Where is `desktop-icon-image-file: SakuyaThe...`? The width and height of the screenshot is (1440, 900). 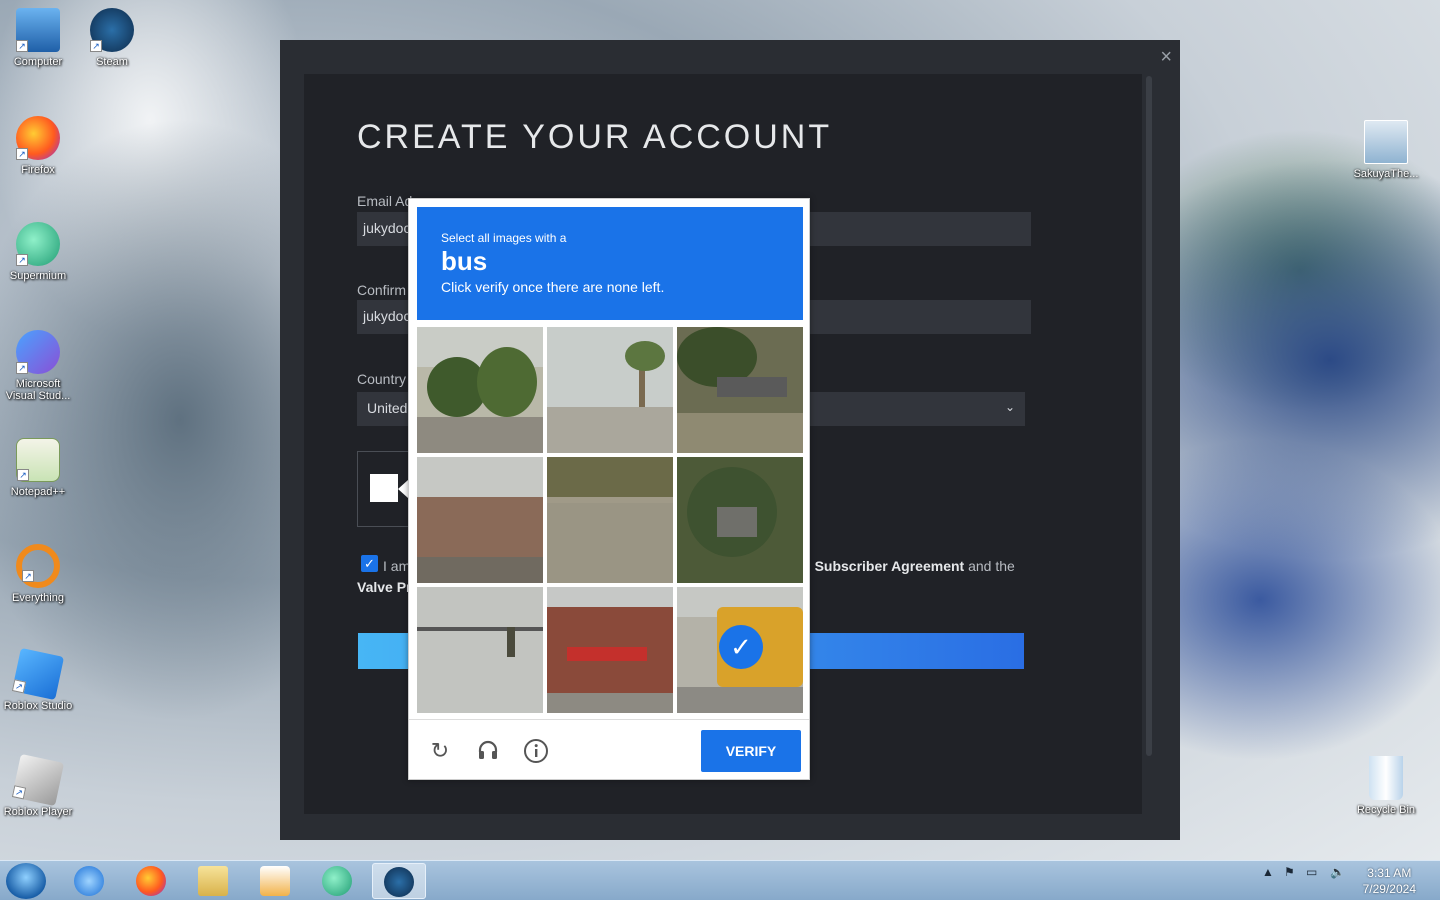 desktop-icon-image-file: SakuyaThe... is located at coordinates (1386, 150).